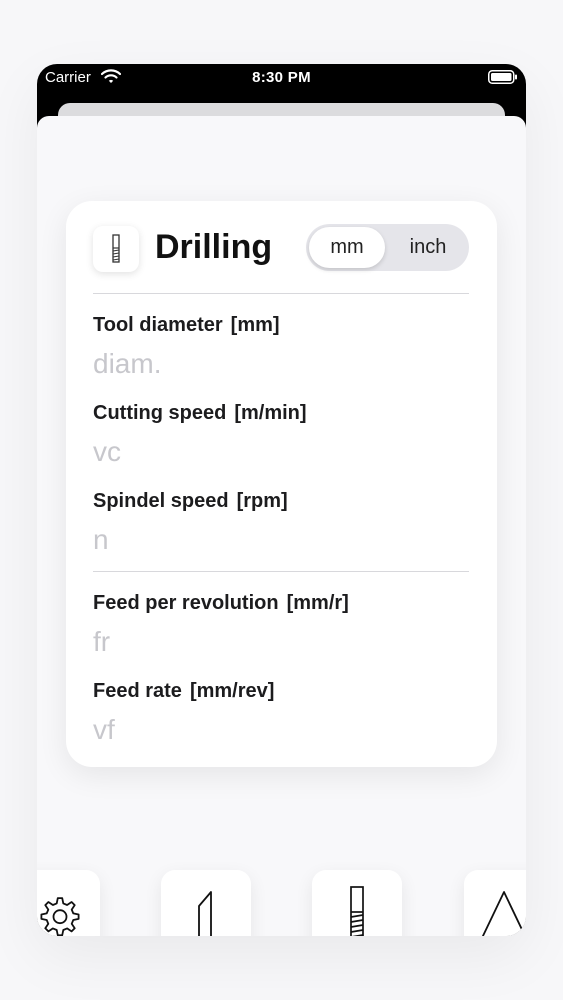 This screenshot has width=563, height=1000. Describe the element at coordinates (60, 916) in the screenshot. I see `gear-icon` at that location.